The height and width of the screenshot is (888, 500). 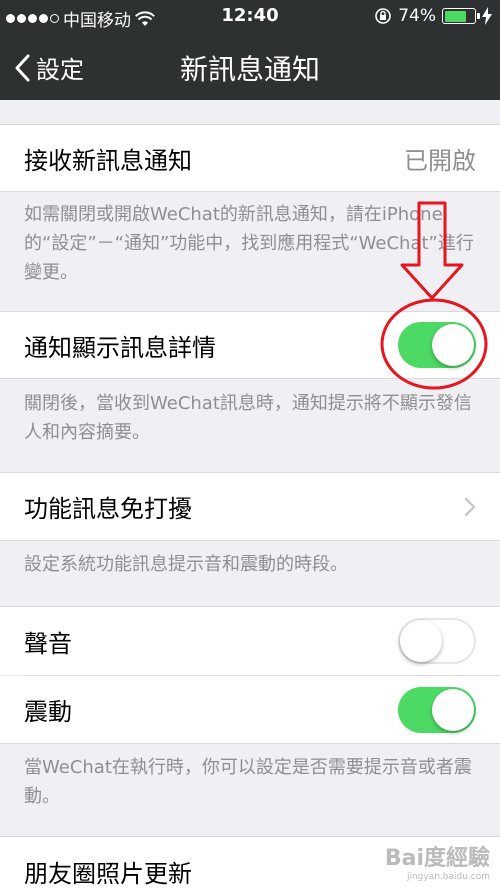 I want to click on vibrate-label: 震動, so click(x=48, y=712).